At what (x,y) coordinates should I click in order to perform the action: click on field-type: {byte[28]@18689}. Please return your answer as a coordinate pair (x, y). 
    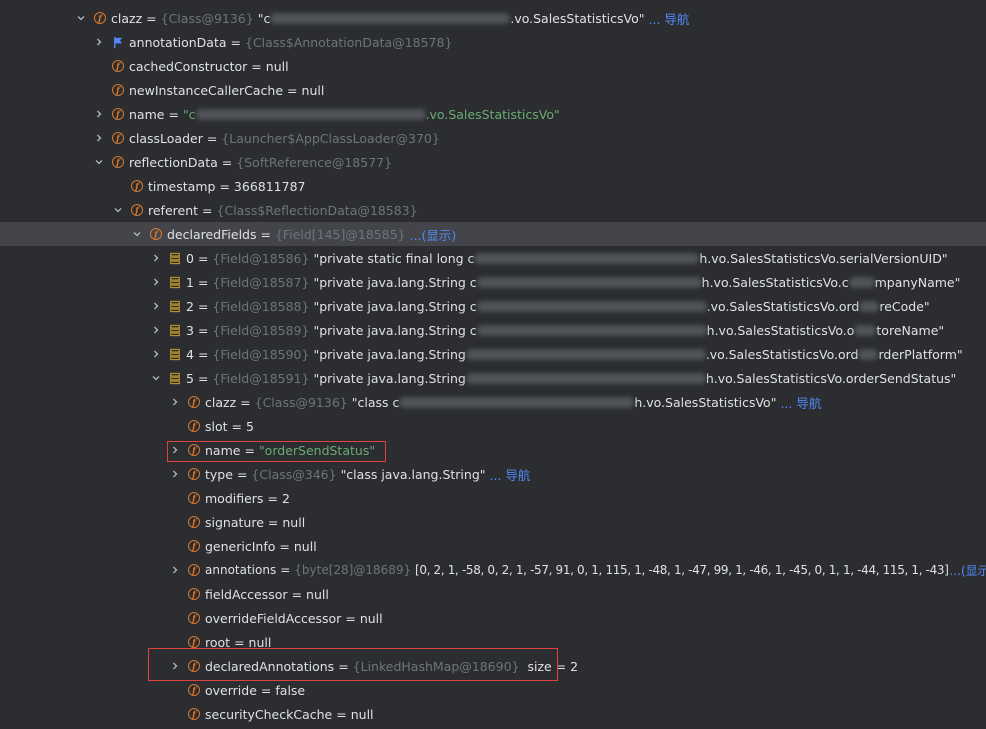
    Looking at the image, I should click on (353, 570).